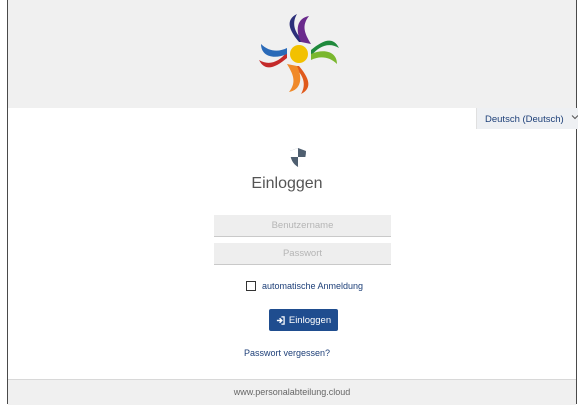  What do you see at coordinates (313, 286) in the screenshot?
I see `auto-login-label: automatische Anmeldung` at bounding box center [313, 286].